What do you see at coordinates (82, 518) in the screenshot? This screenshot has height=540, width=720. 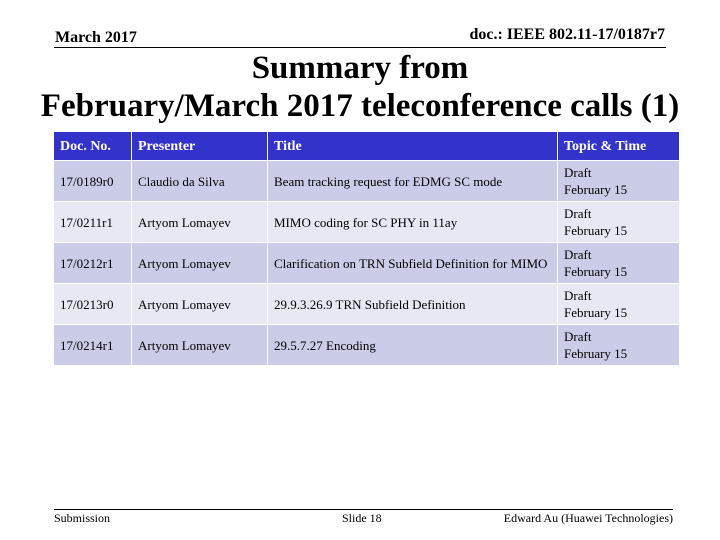 I see `footer-submission: Submission` at bounding box center [82, 518].